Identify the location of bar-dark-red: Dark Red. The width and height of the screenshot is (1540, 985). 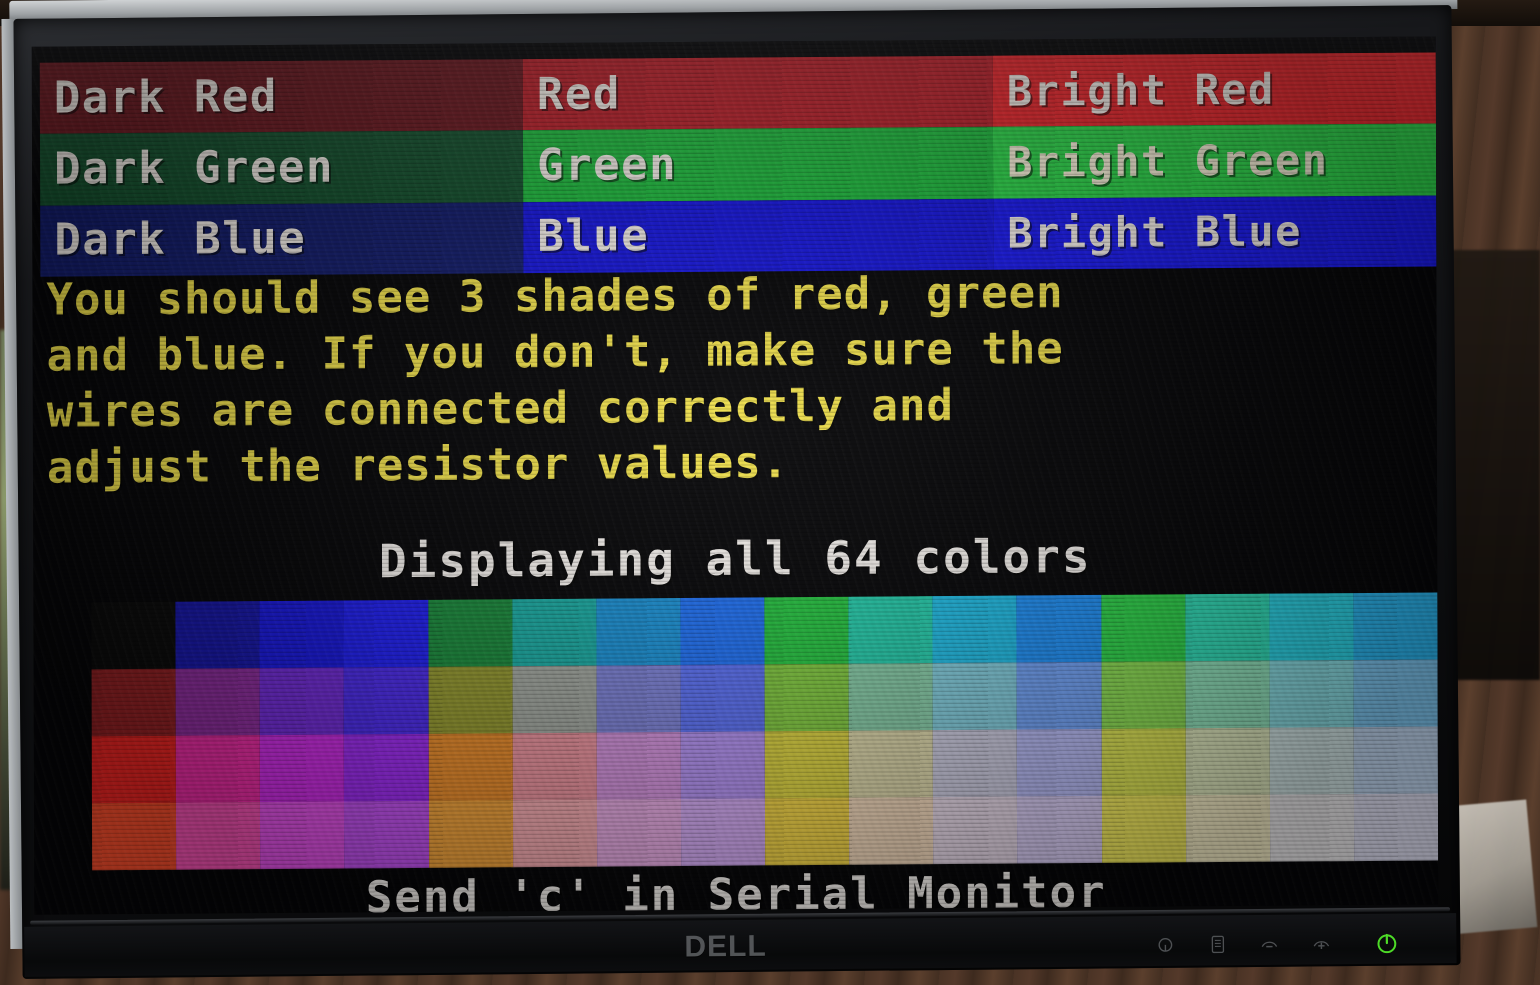
(281, 97).